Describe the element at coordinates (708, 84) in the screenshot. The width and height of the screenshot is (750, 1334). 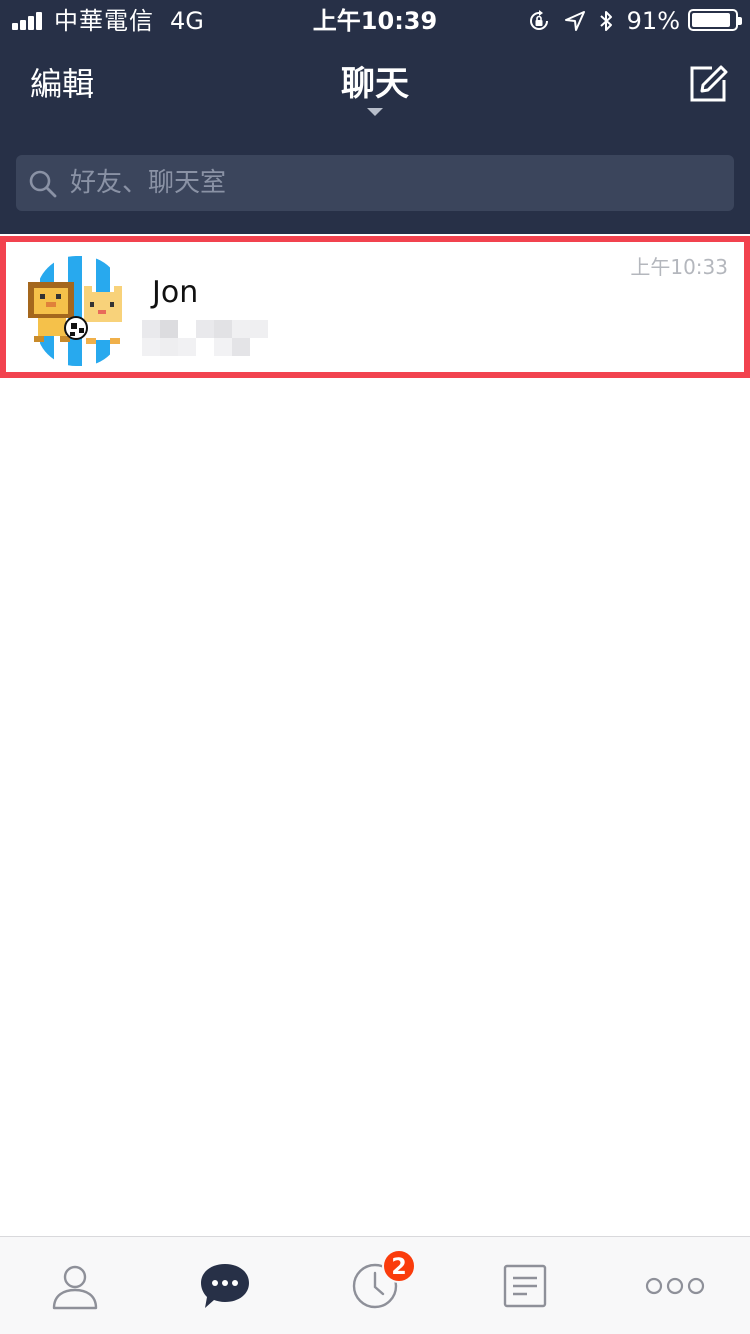
I see `compose-icon` at that location.